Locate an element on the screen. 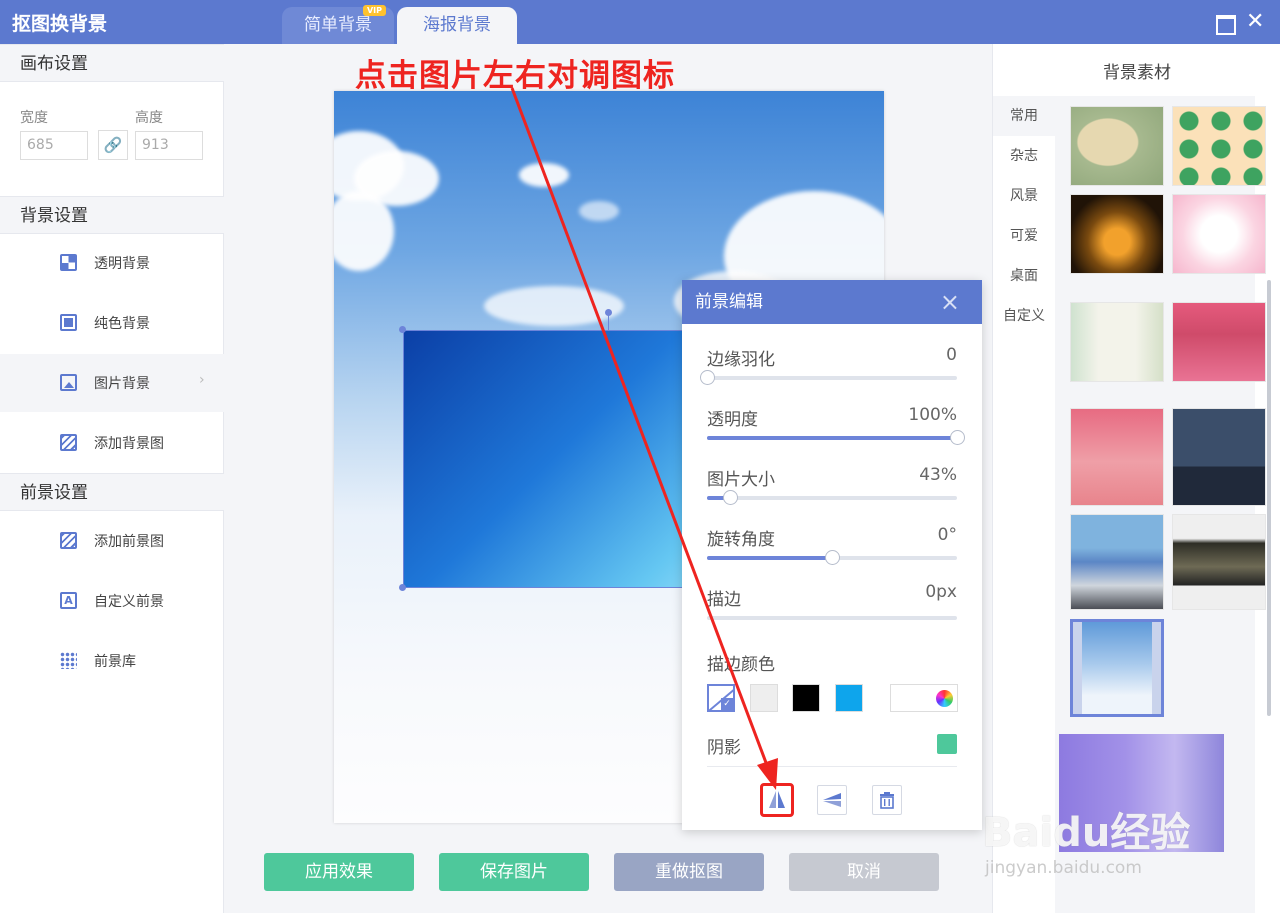 The image size is (1280, 913). dialog-close-icon: × is located at coordinates (950, 302).